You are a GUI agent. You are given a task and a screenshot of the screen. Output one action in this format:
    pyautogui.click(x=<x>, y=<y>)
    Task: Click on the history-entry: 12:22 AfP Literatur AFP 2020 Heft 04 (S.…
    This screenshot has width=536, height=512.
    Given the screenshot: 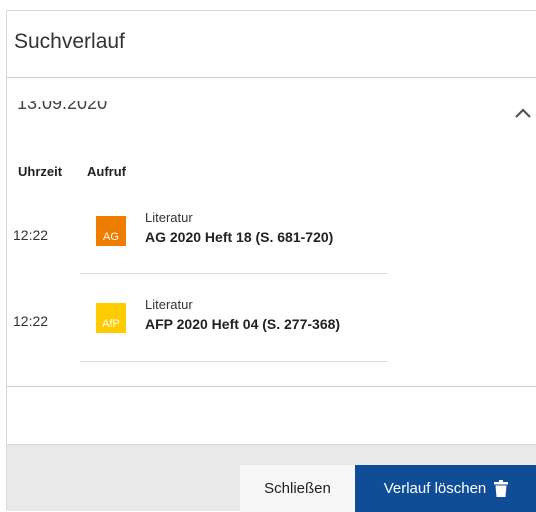 What is the action you would take?
    pyautogui.click(x=271, y=322)
    